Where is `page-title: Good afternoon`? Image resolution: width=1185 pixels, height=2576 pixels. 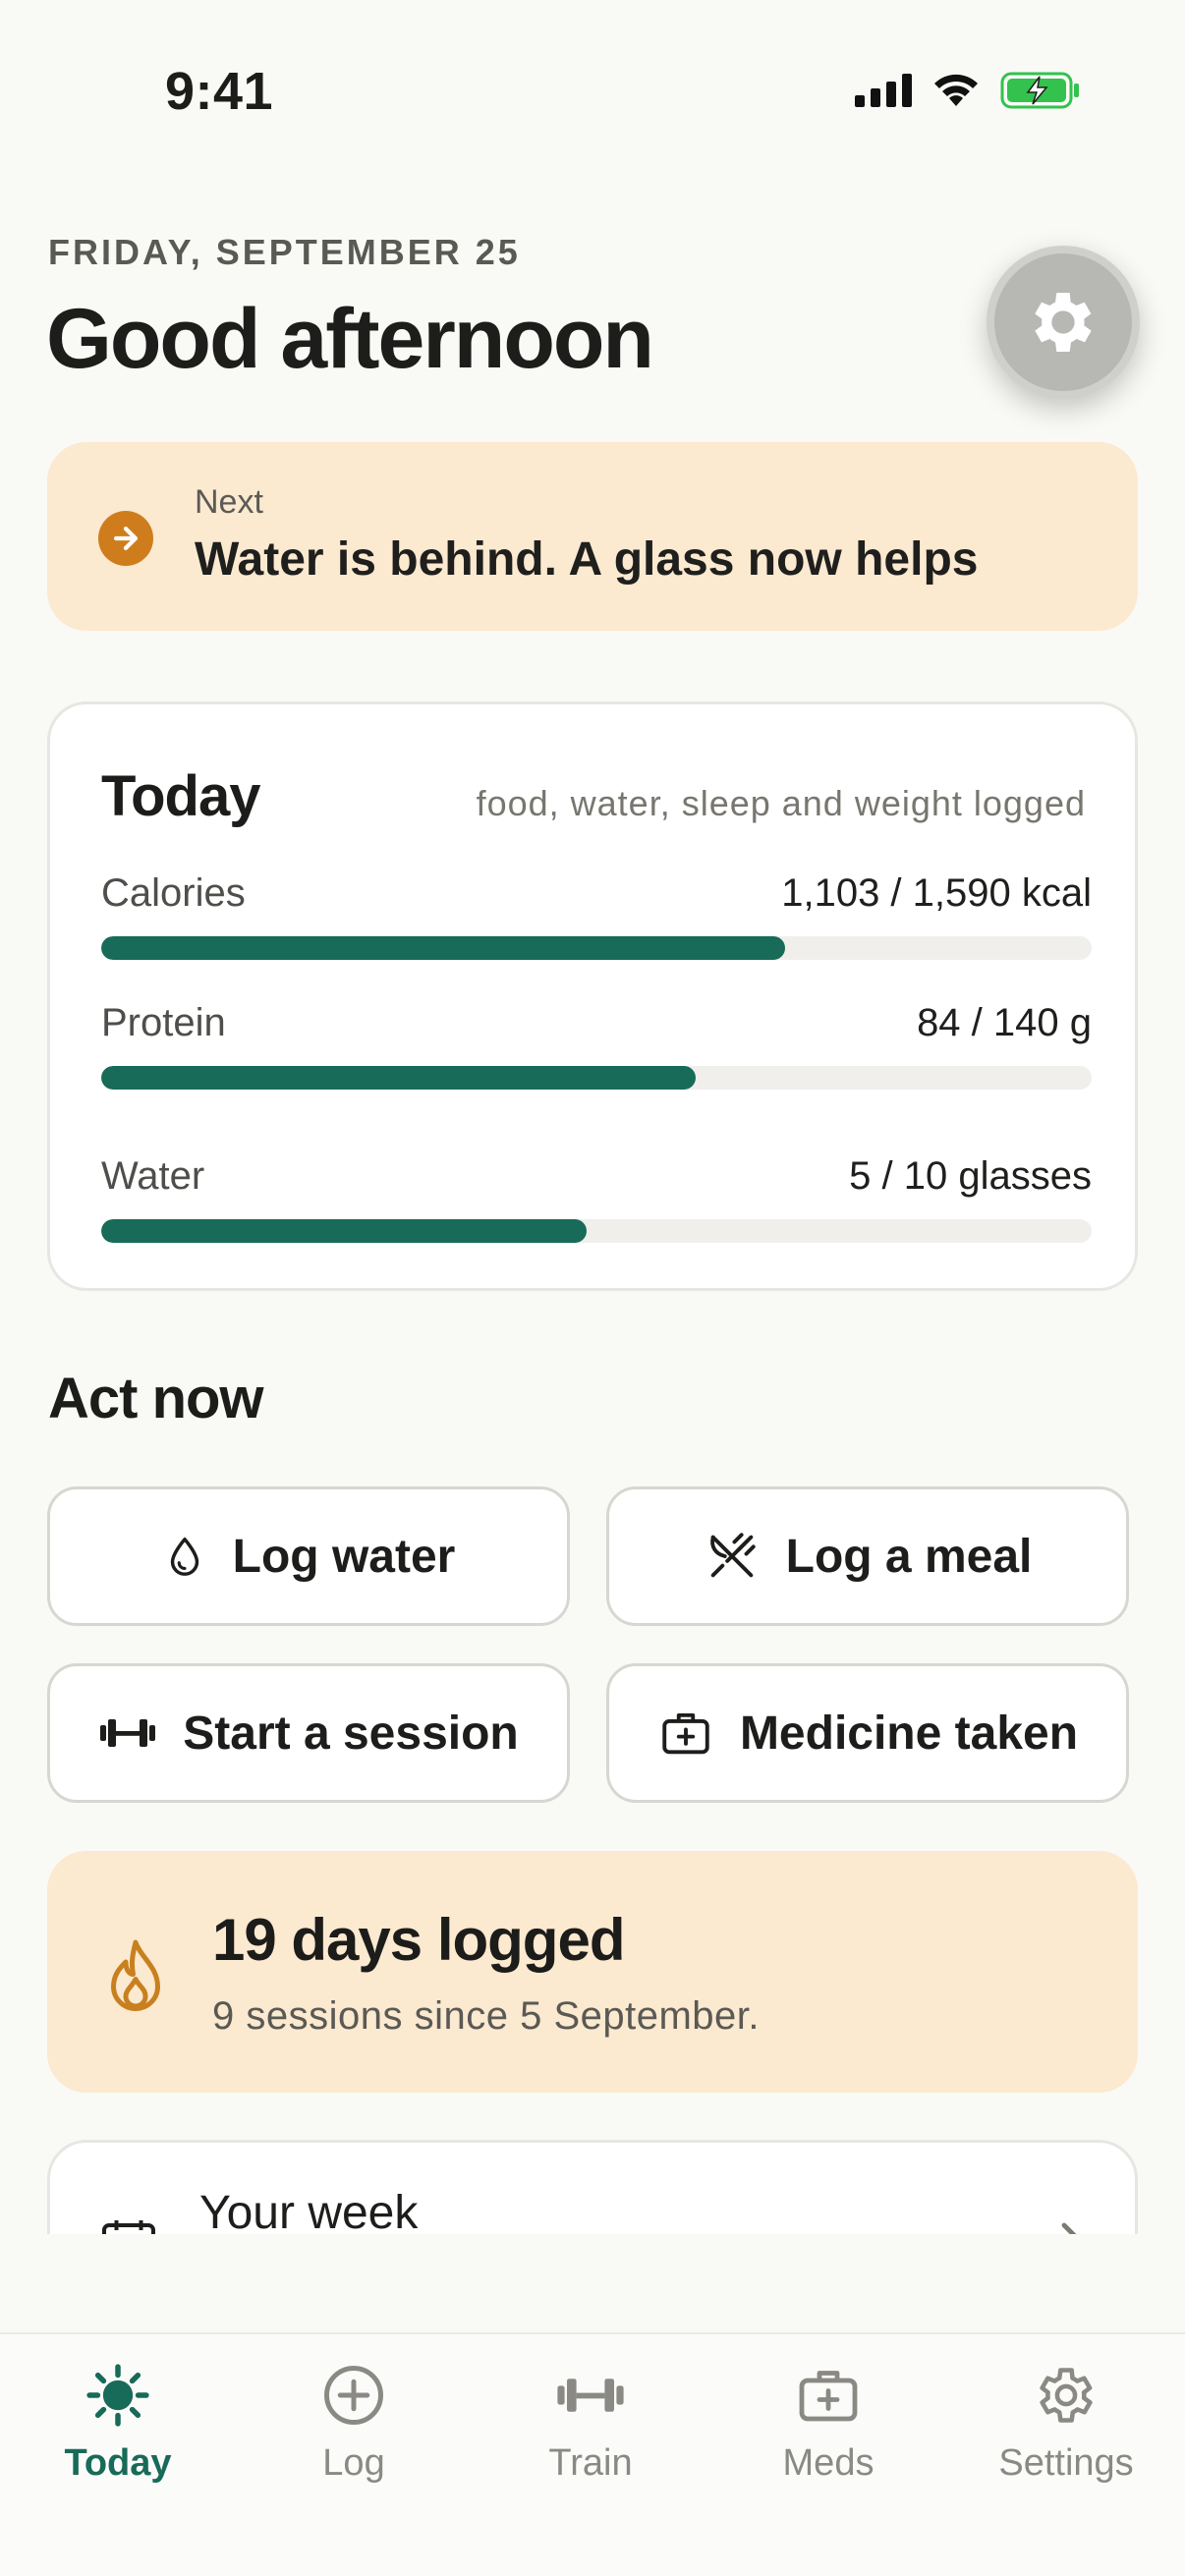
page-title: Good afternoon is located at coordinates (350, 339).